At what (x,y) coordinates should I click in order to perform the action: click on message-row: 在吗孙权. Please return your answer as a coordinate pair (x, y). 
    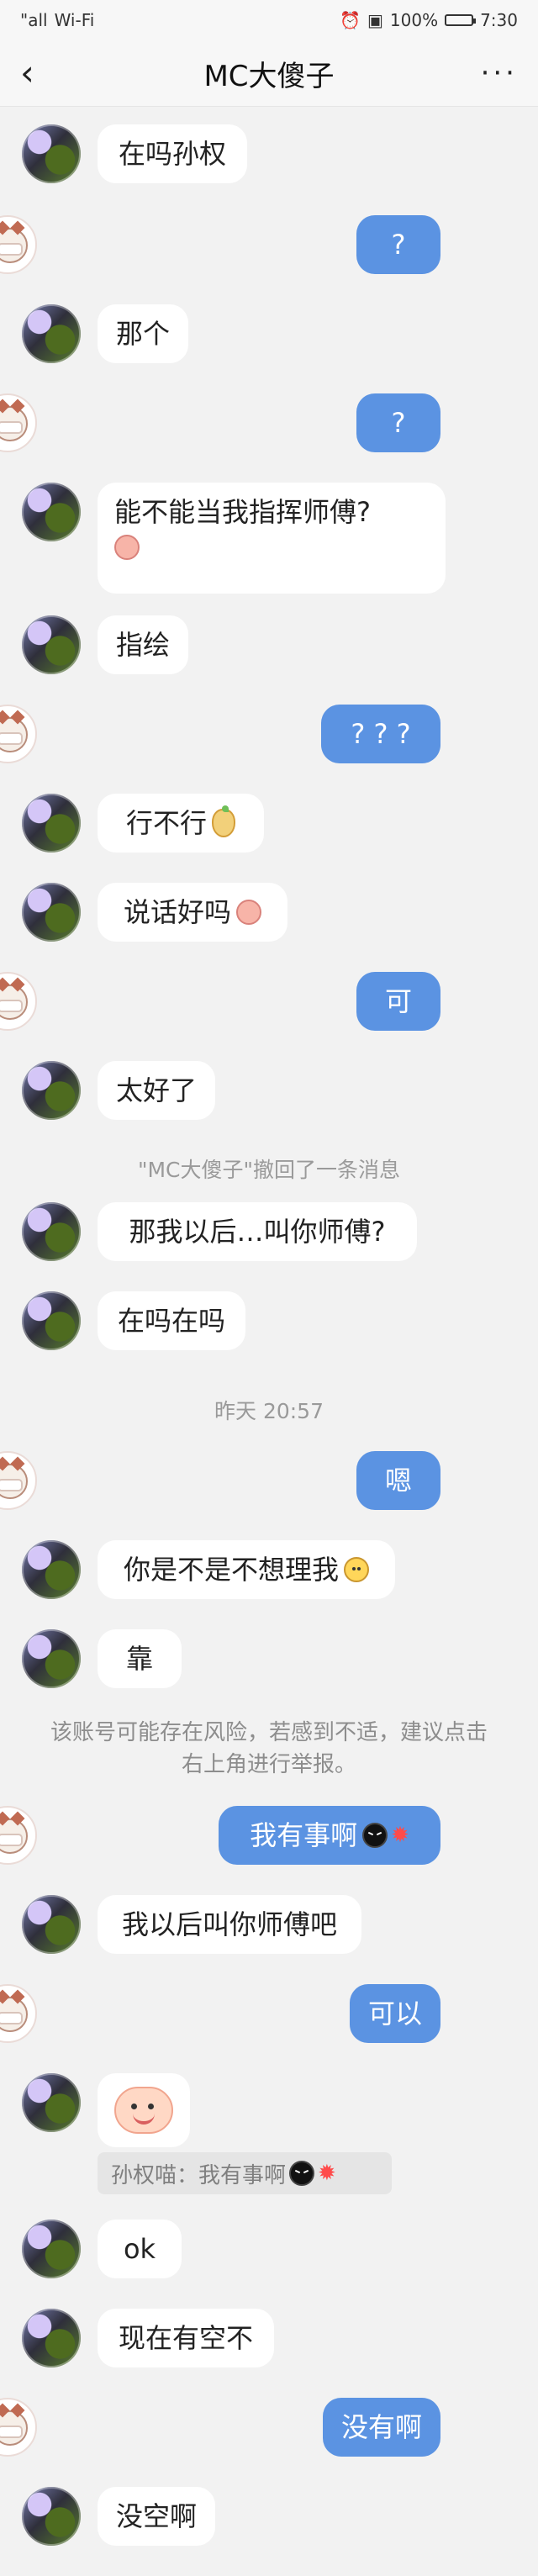
    Looking at the image, I should click on (269, 160).